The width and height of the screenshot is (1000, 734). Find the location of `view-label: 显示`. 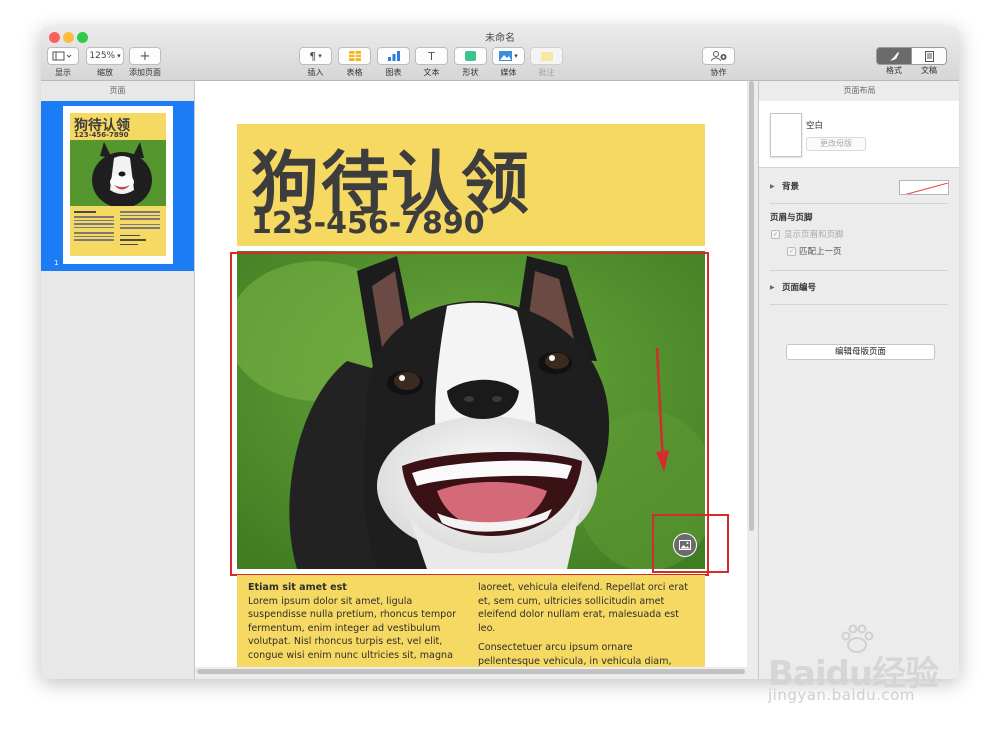

view-label: 显示 is located at coordinates (63, 72).